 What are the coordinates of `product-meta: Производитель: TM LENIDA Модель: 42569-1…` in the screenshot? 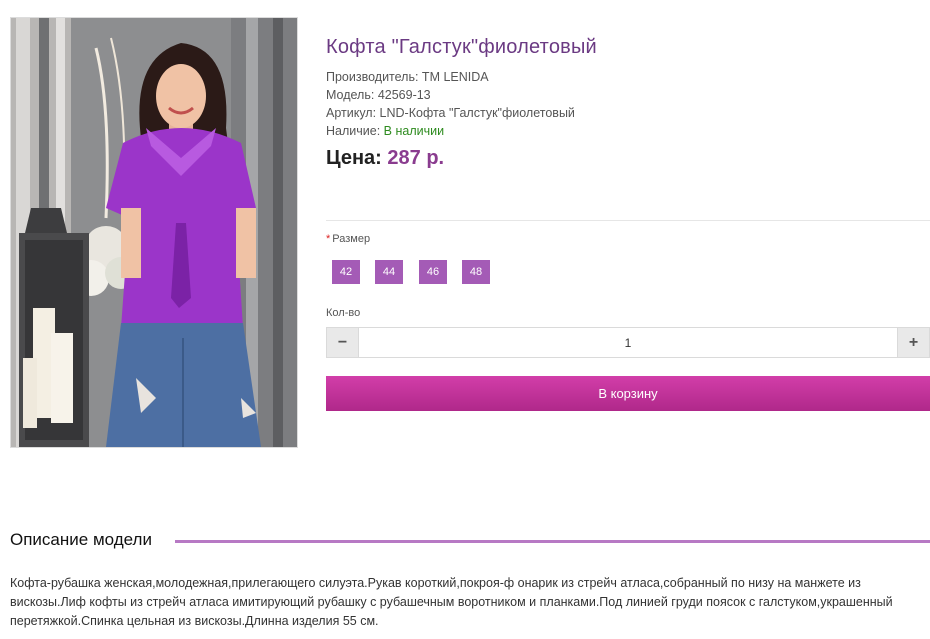 It's located at (450, 104).